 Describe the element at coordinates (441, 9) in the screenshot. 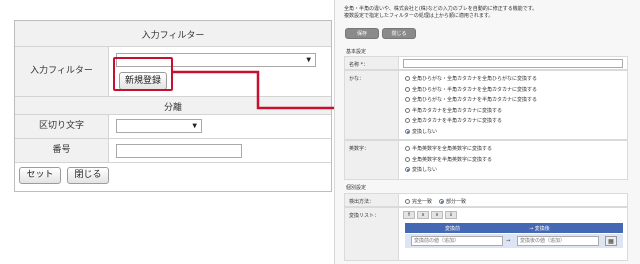

I see `description-line-1: 全角・半角の違いや、株式会社と(株)などの入力のブレを自動的に修正する機能です。` at that location.